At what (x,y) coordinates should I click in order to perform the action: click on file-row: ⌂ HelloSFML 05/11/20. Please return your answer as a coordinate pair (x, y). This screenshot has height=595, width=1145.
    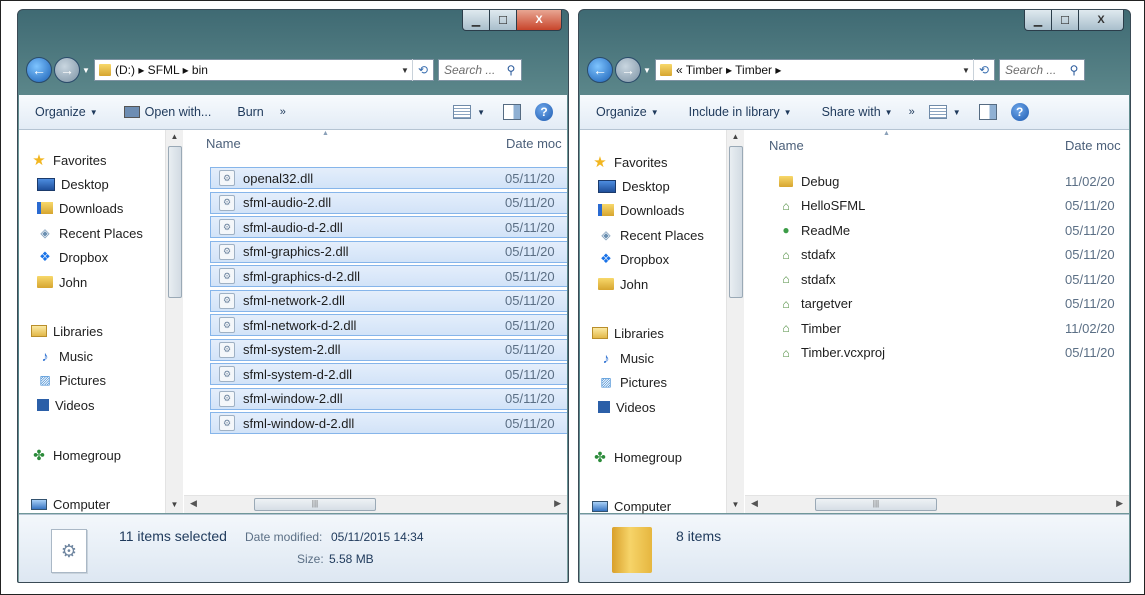
    Looking at the image, I should click on (950, 206).